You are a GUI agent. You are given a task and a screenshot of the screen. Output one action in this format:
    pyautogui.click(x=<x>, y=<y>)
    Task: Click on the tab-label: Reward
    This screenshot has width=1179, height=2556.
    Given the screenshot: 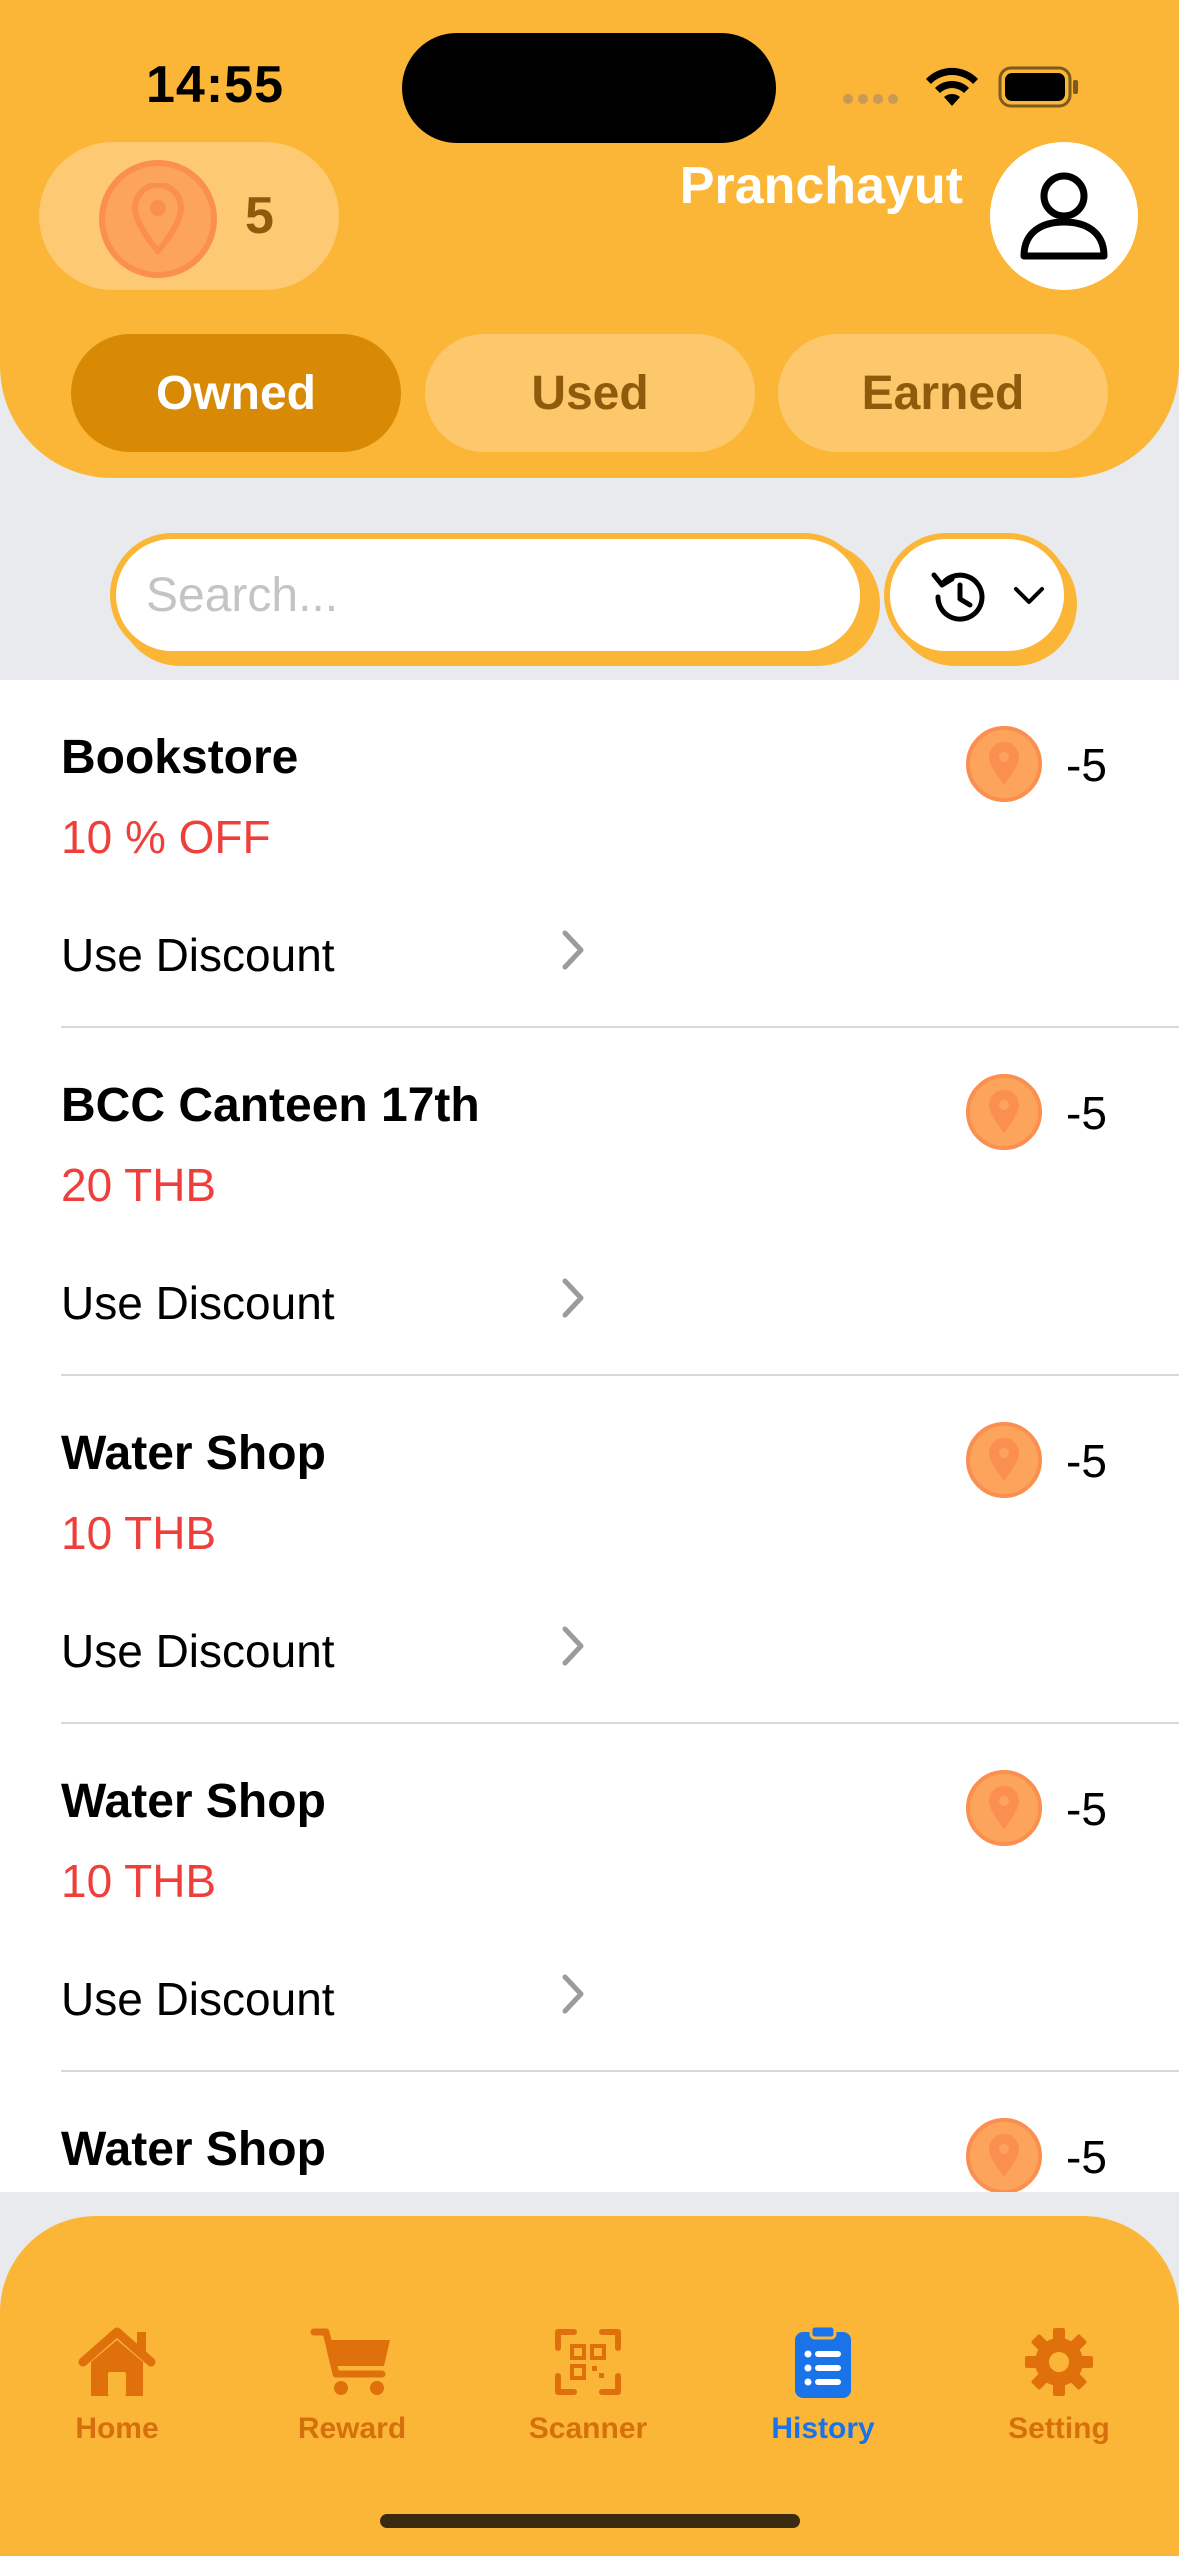 What is the action you would take?
    pyautogui.click(x=352, y=2428)
    